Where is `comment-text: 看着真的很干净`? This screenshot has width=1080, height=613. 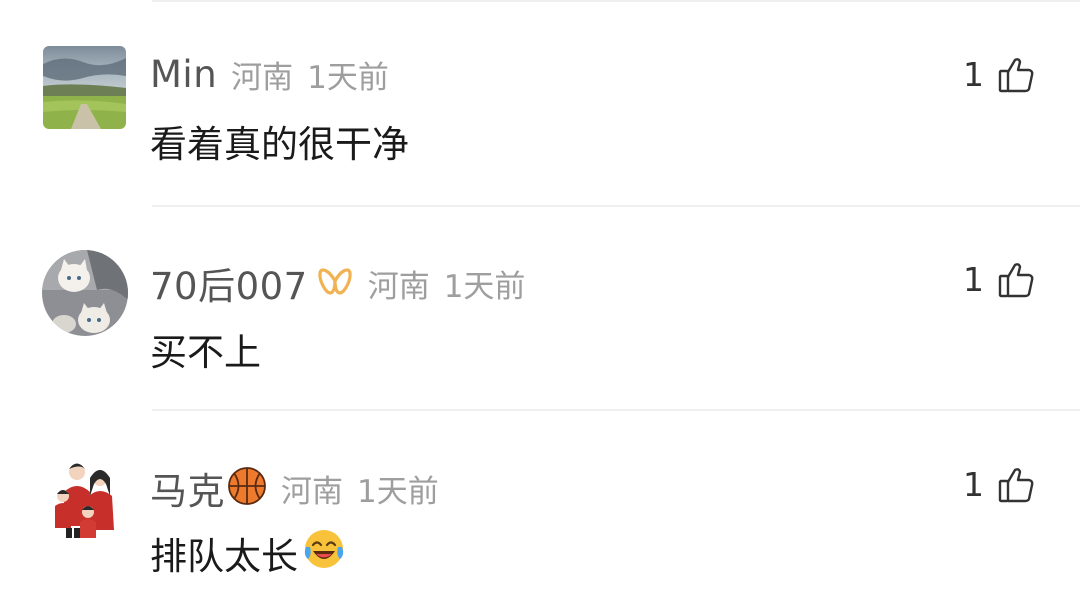
comment-text: 看着真的很干净 is located at coordinates (279, 141).